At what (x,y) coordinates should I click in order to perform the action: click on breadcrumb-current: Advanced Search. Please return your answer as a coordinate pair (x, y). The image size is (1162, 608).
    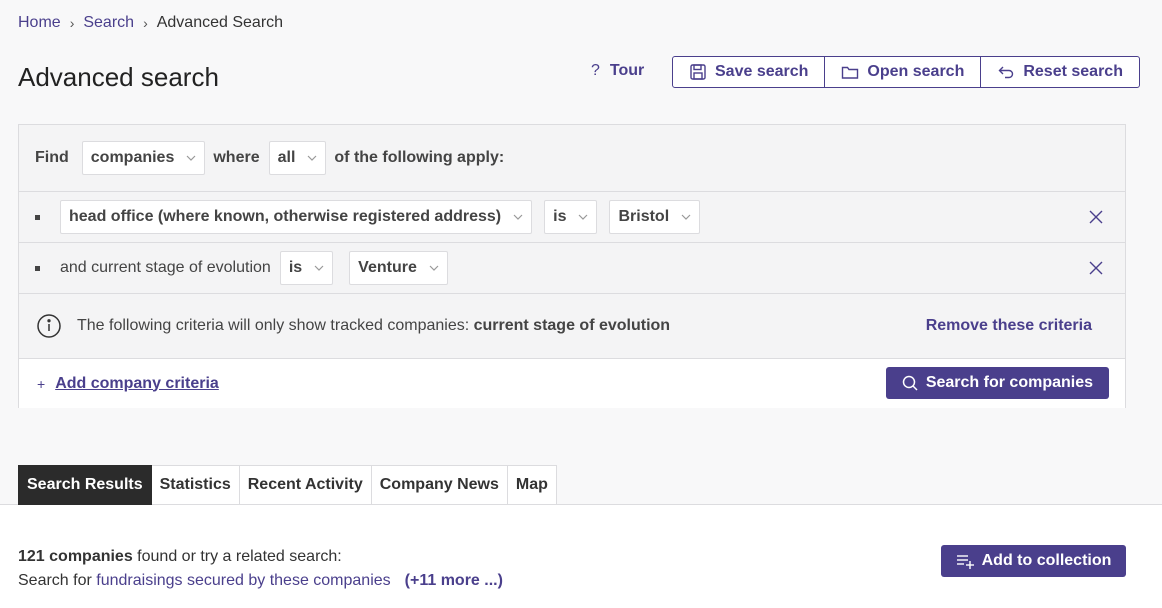
    Looking at the image, I should click on (220, 22).